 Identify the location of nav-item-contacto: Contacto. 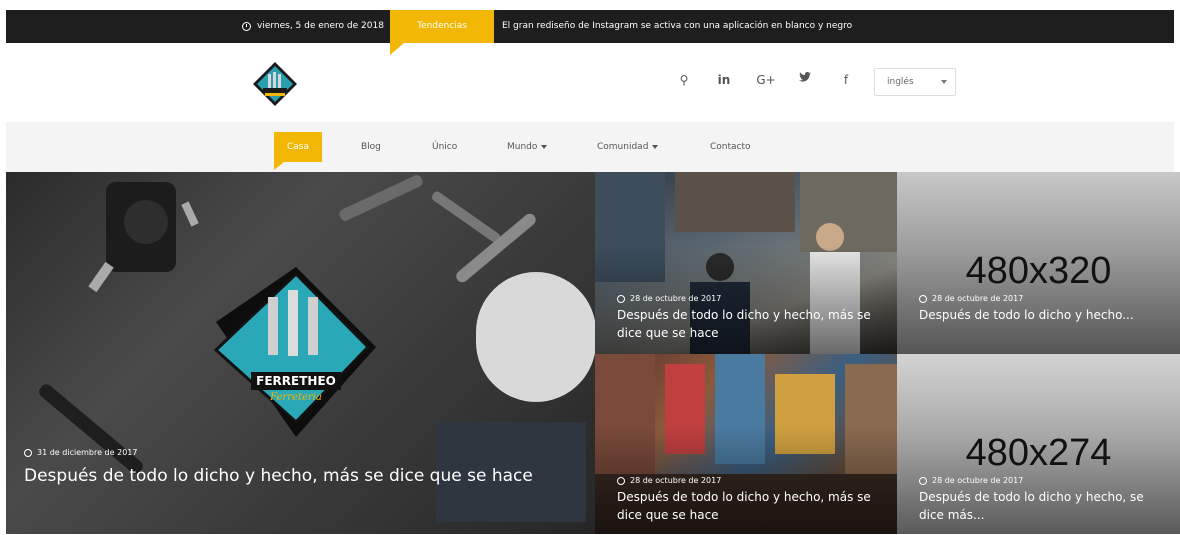
(730, 147).